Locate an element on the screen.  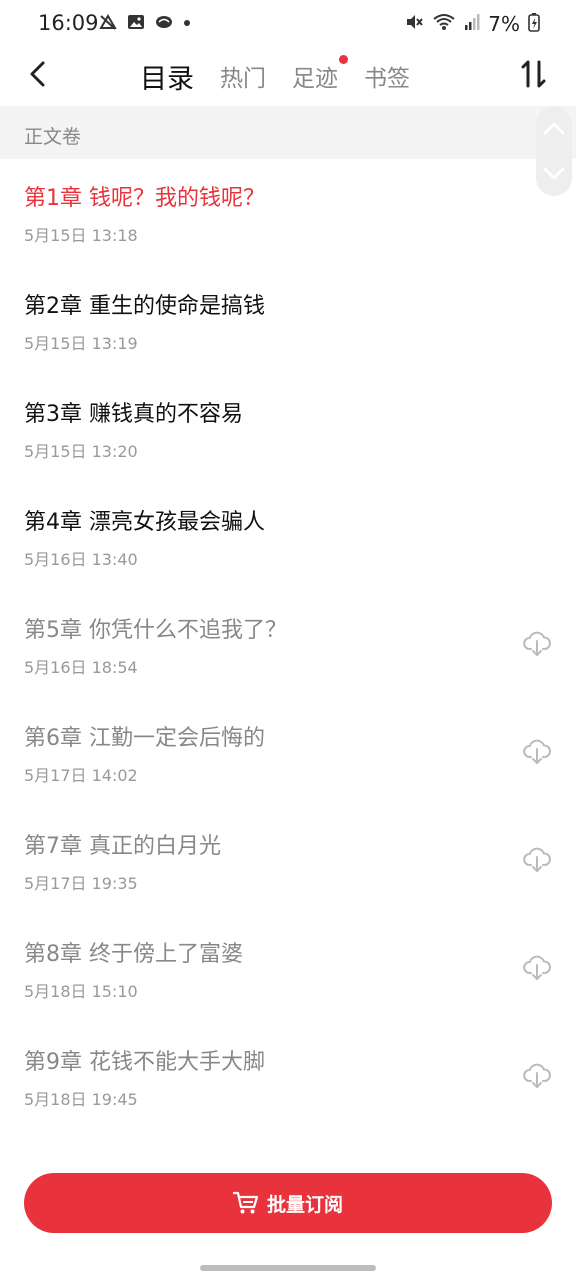
scroll-to-top-button is located at coordinates (554, 128).